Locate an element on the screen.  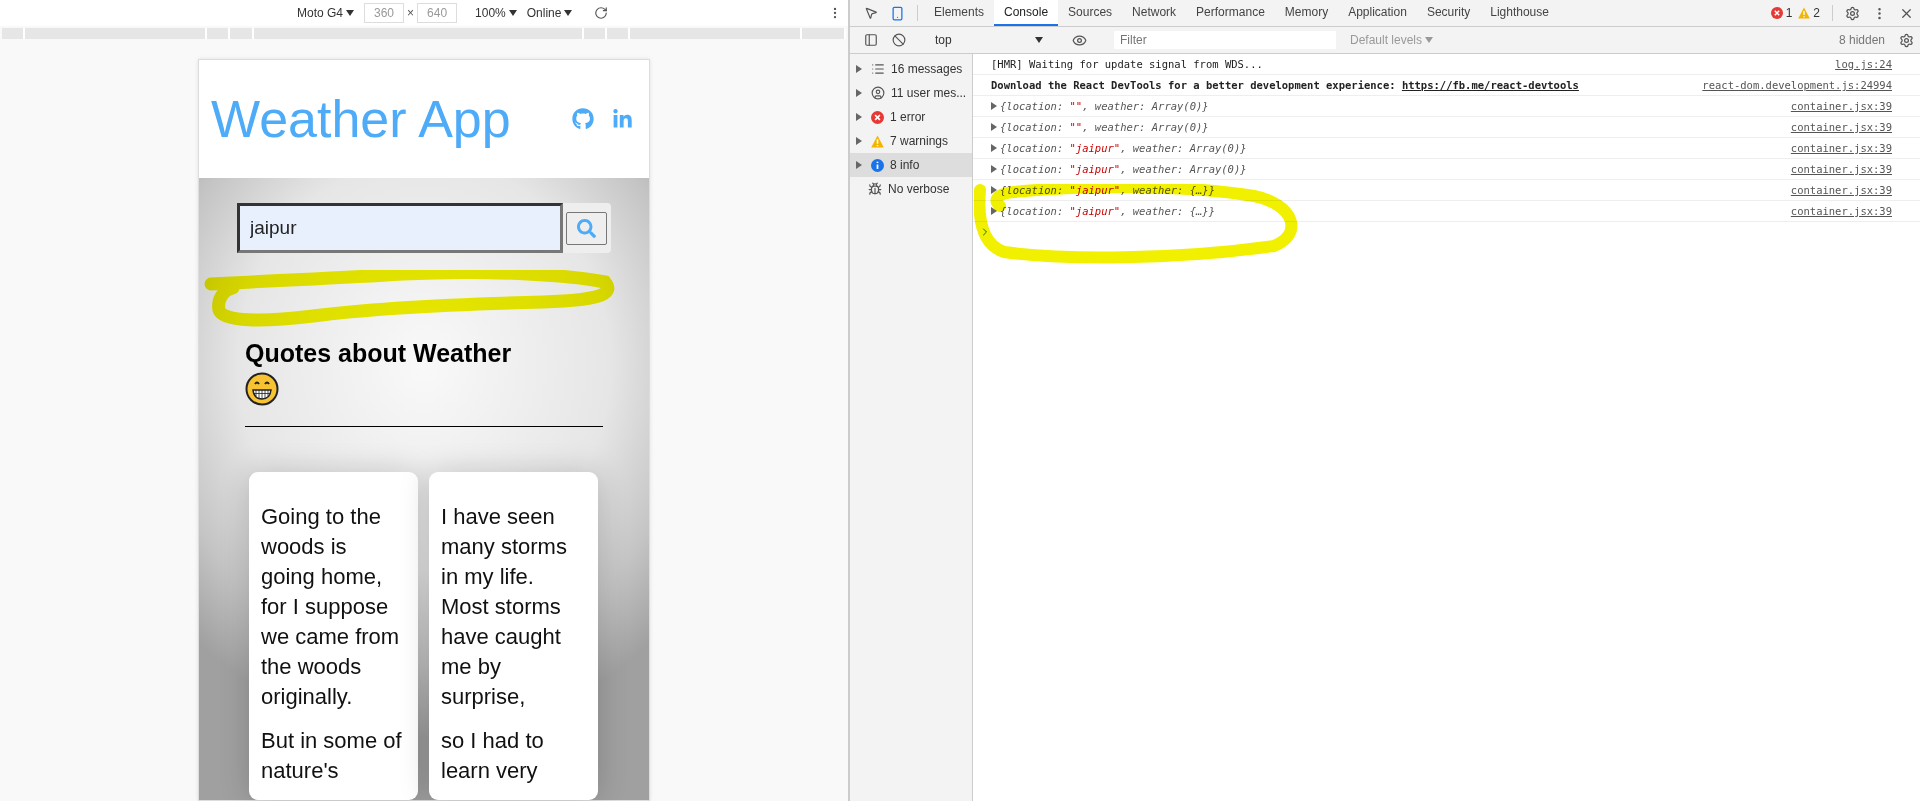
search-icon is located at coordinates (586, 228).